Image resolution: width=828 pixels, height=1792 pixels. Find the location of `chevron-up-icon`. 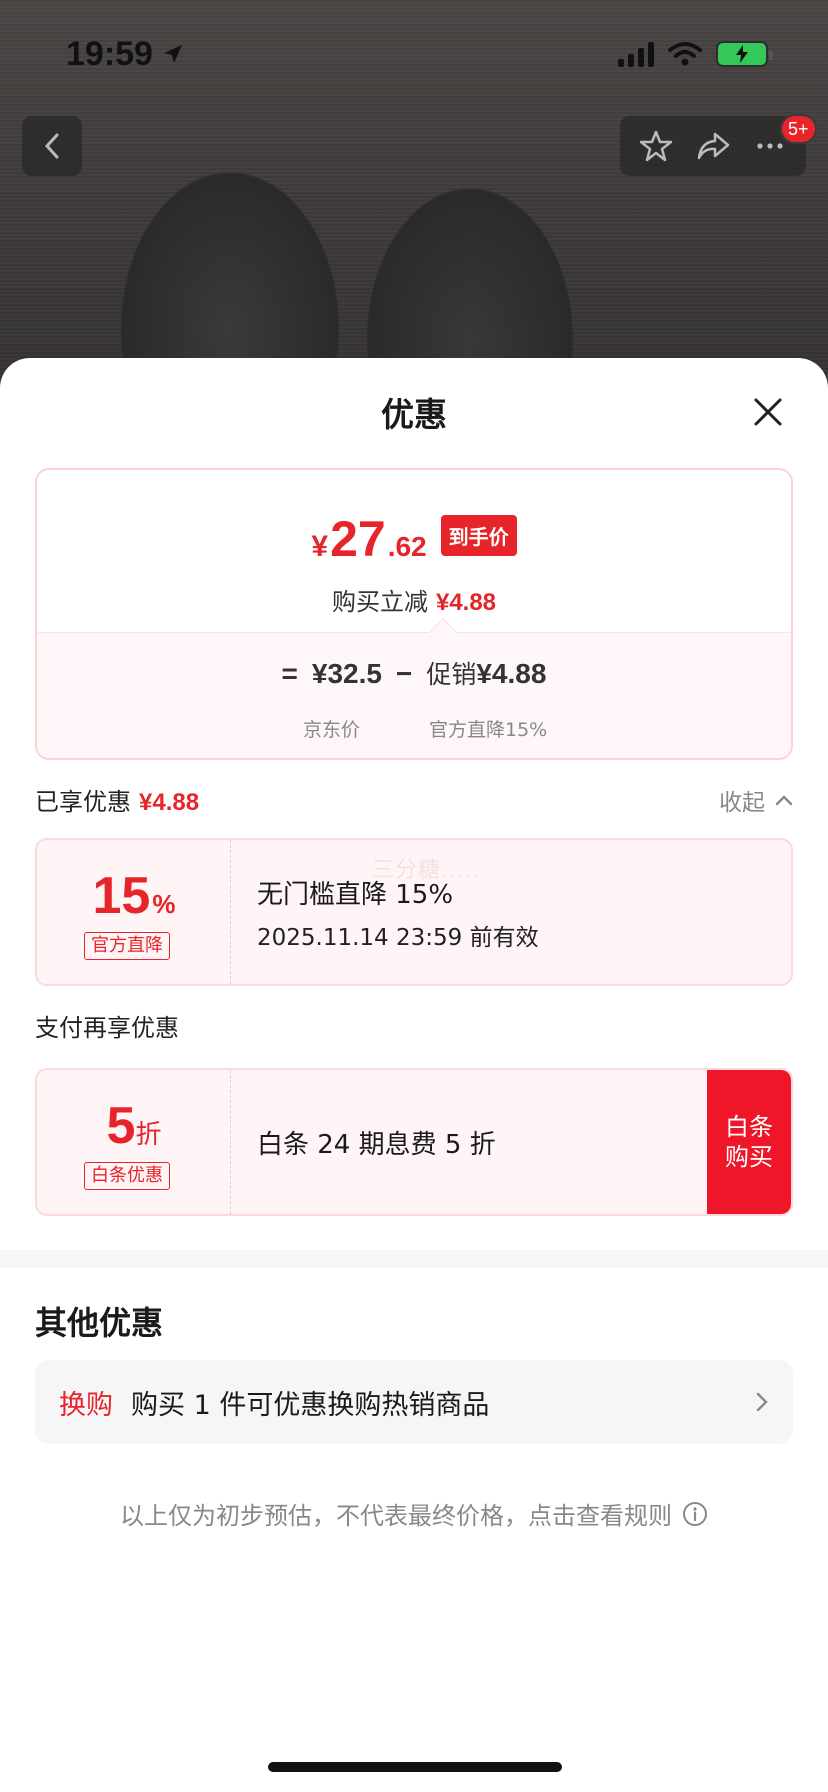

chevron-up-icon is located at coordinates (784, 799).